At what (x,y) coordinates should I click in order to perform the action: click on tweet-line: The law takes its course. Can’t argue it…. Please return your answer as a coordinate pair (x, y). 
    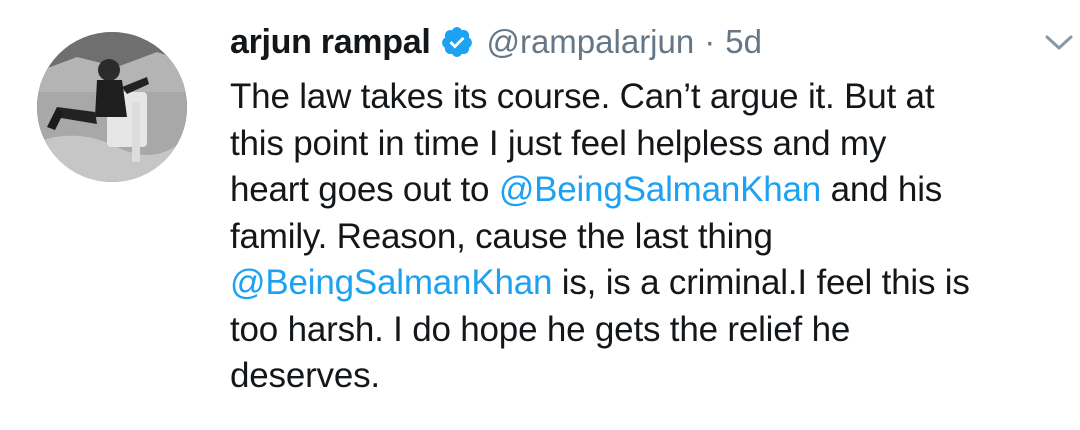
    Looking at the image, I should click on (582, 96).